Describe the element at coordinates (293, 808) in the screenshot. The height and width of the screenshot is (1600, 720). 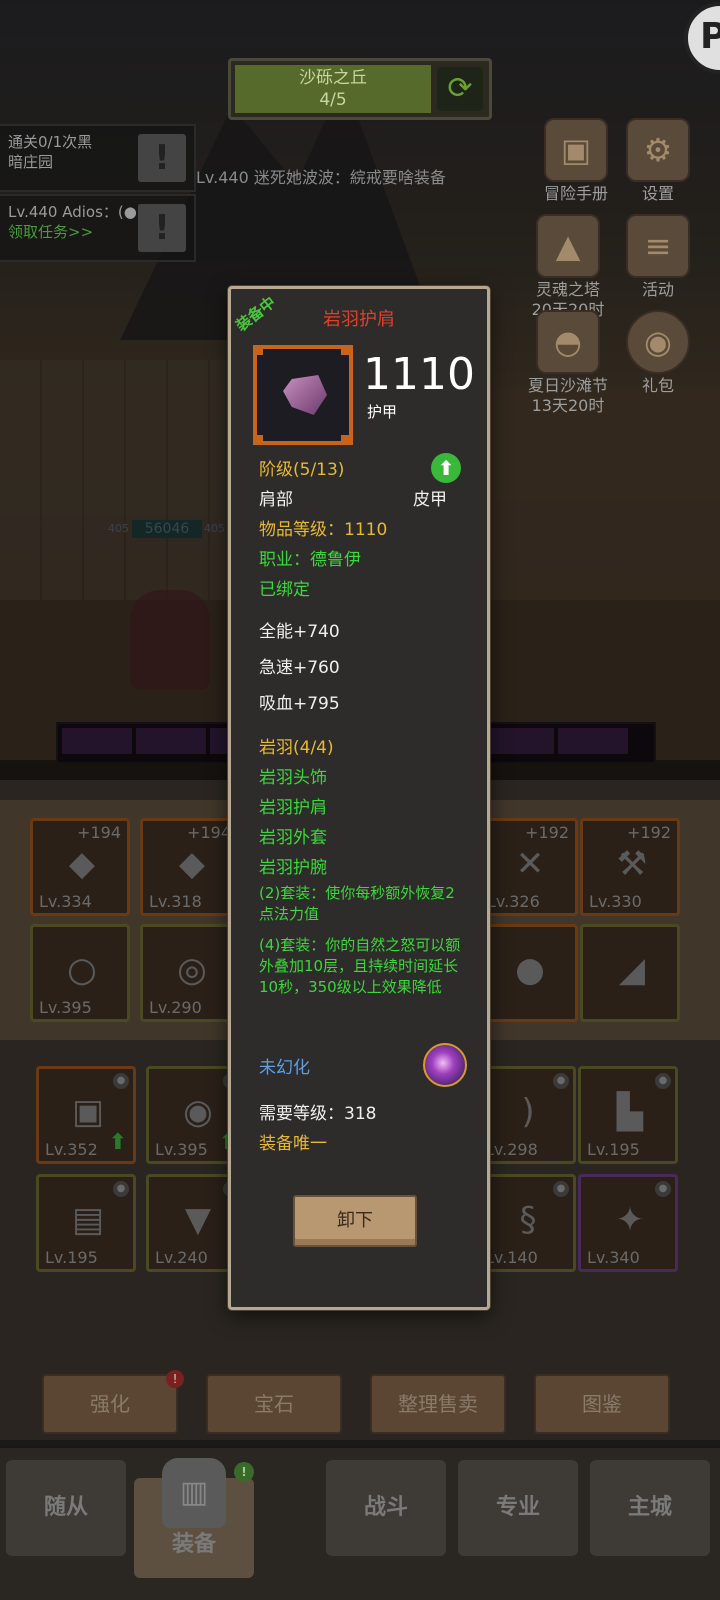
I see `set-piece: 岩羽护肩` at that location.